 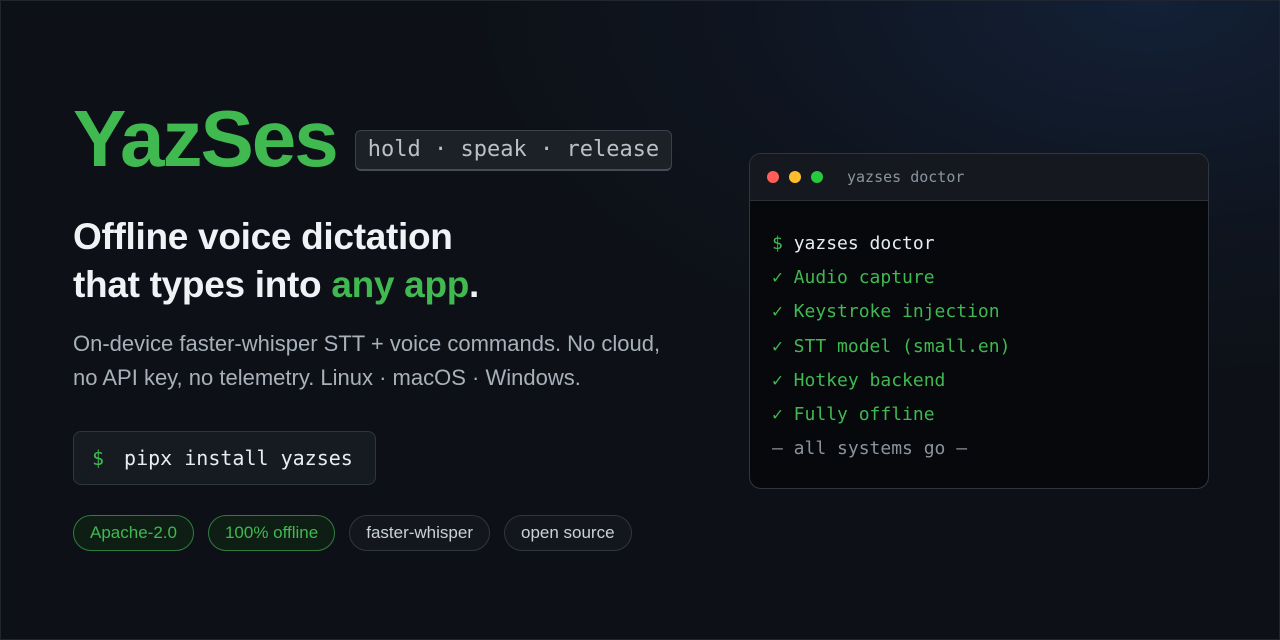 I want to click on terminal-prompt: $, so click(x=777, y=243).